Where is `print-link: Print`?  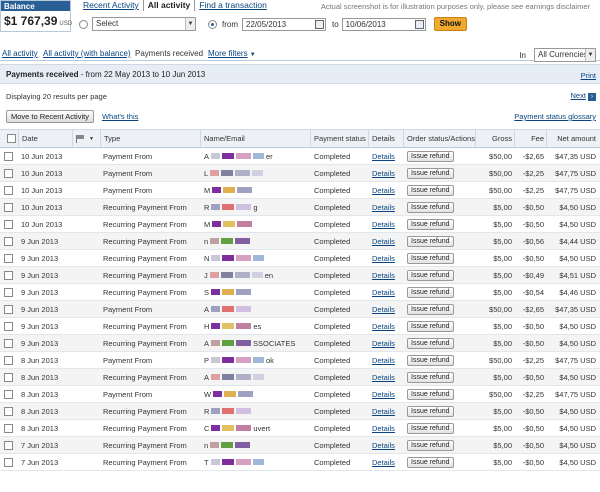
print-link: Print is located at coordinates (588, 75).